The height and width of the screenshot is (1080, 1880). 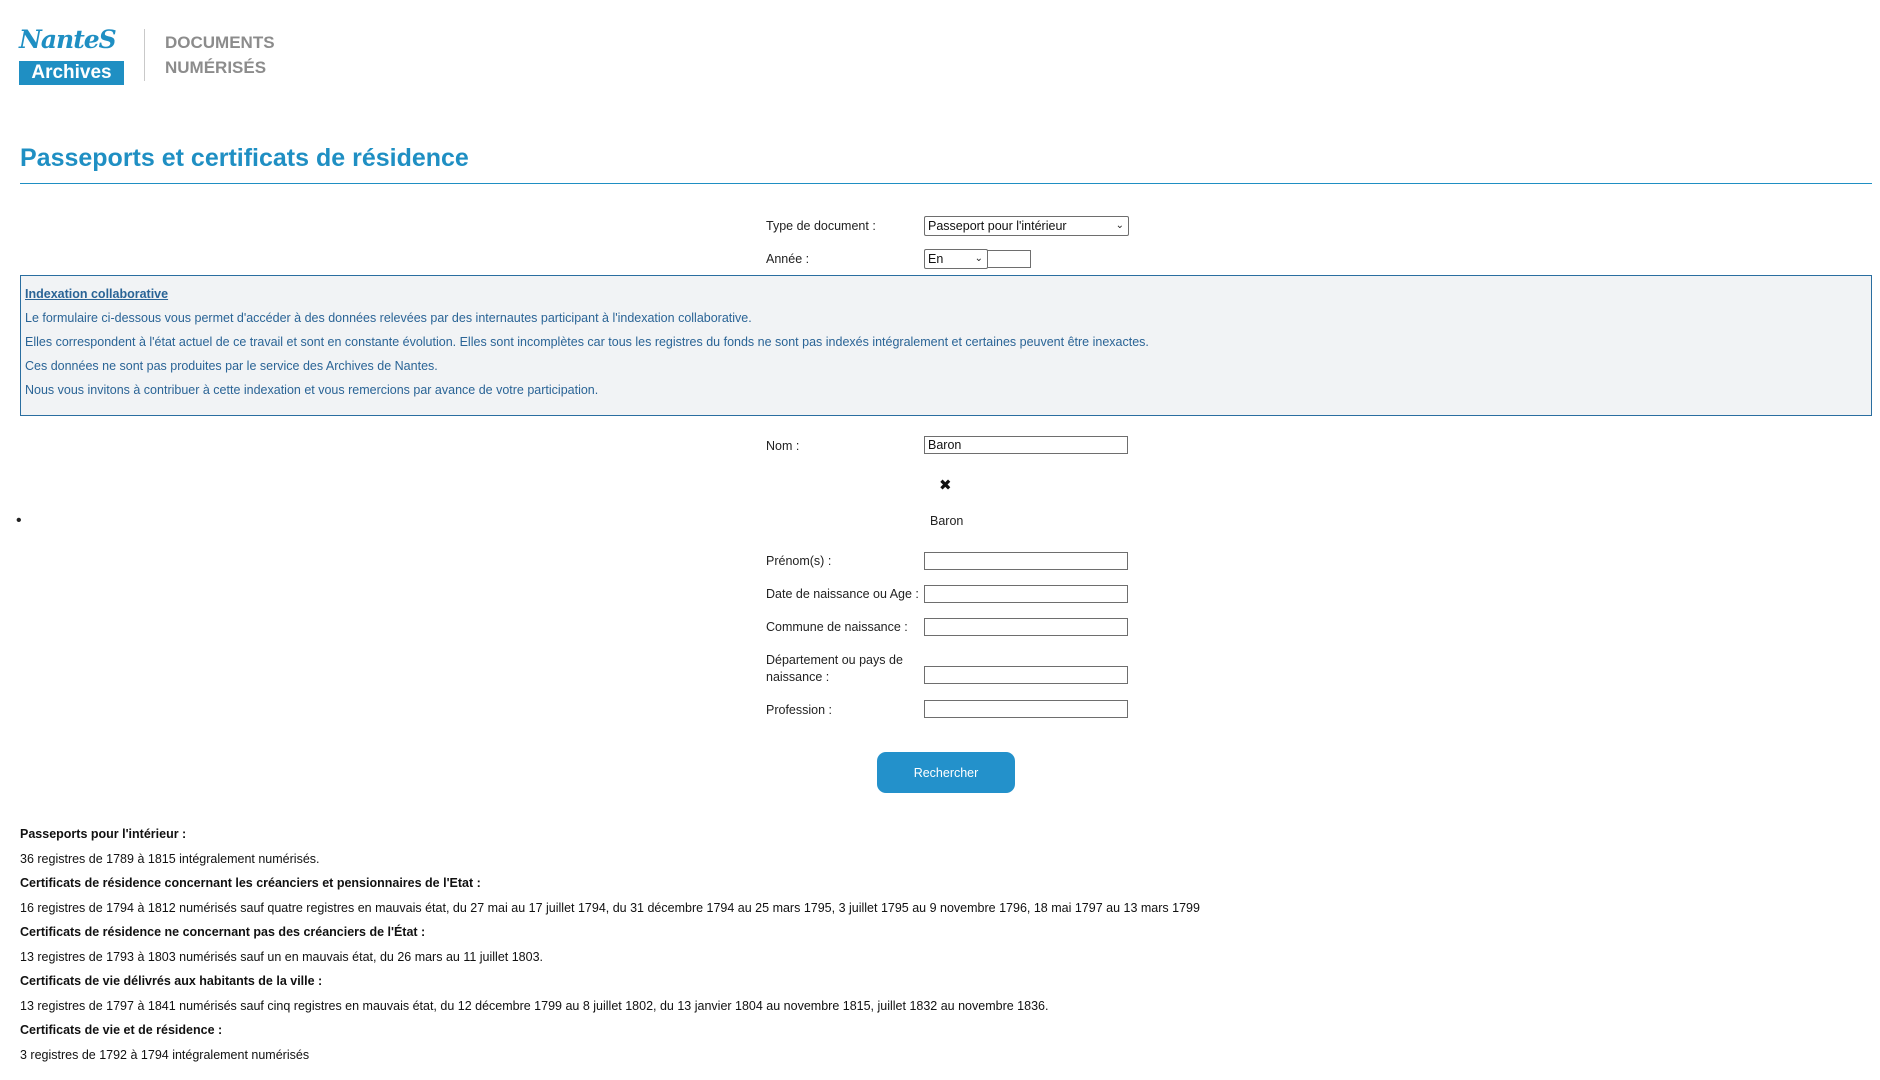 I want to click on year-mode-value: En, so click(x=936, y=259).